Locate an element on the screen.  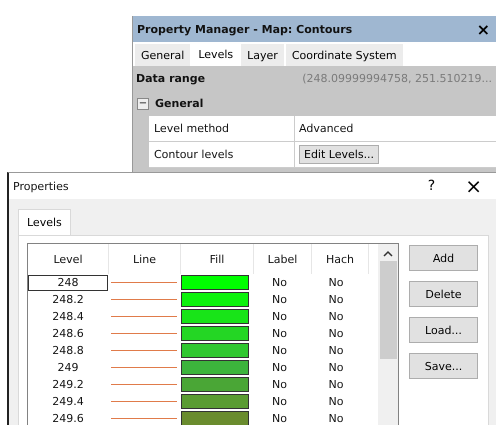
scrollbar is located at coordinates (388, 334).